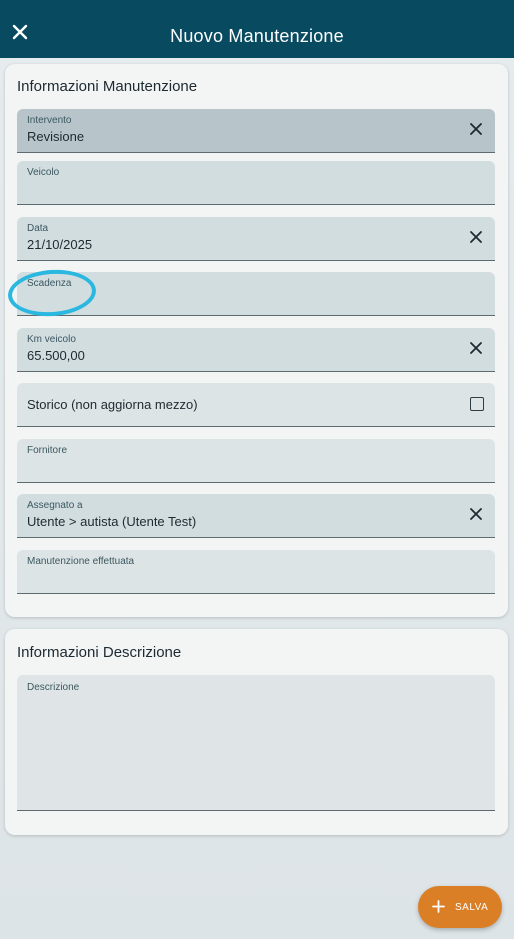 The width and height of the screenshot is (514, 939). What do you see at coordinates (438, 906) in the screenshot?
I see `plus-icon` at bounding box center [438, 906].